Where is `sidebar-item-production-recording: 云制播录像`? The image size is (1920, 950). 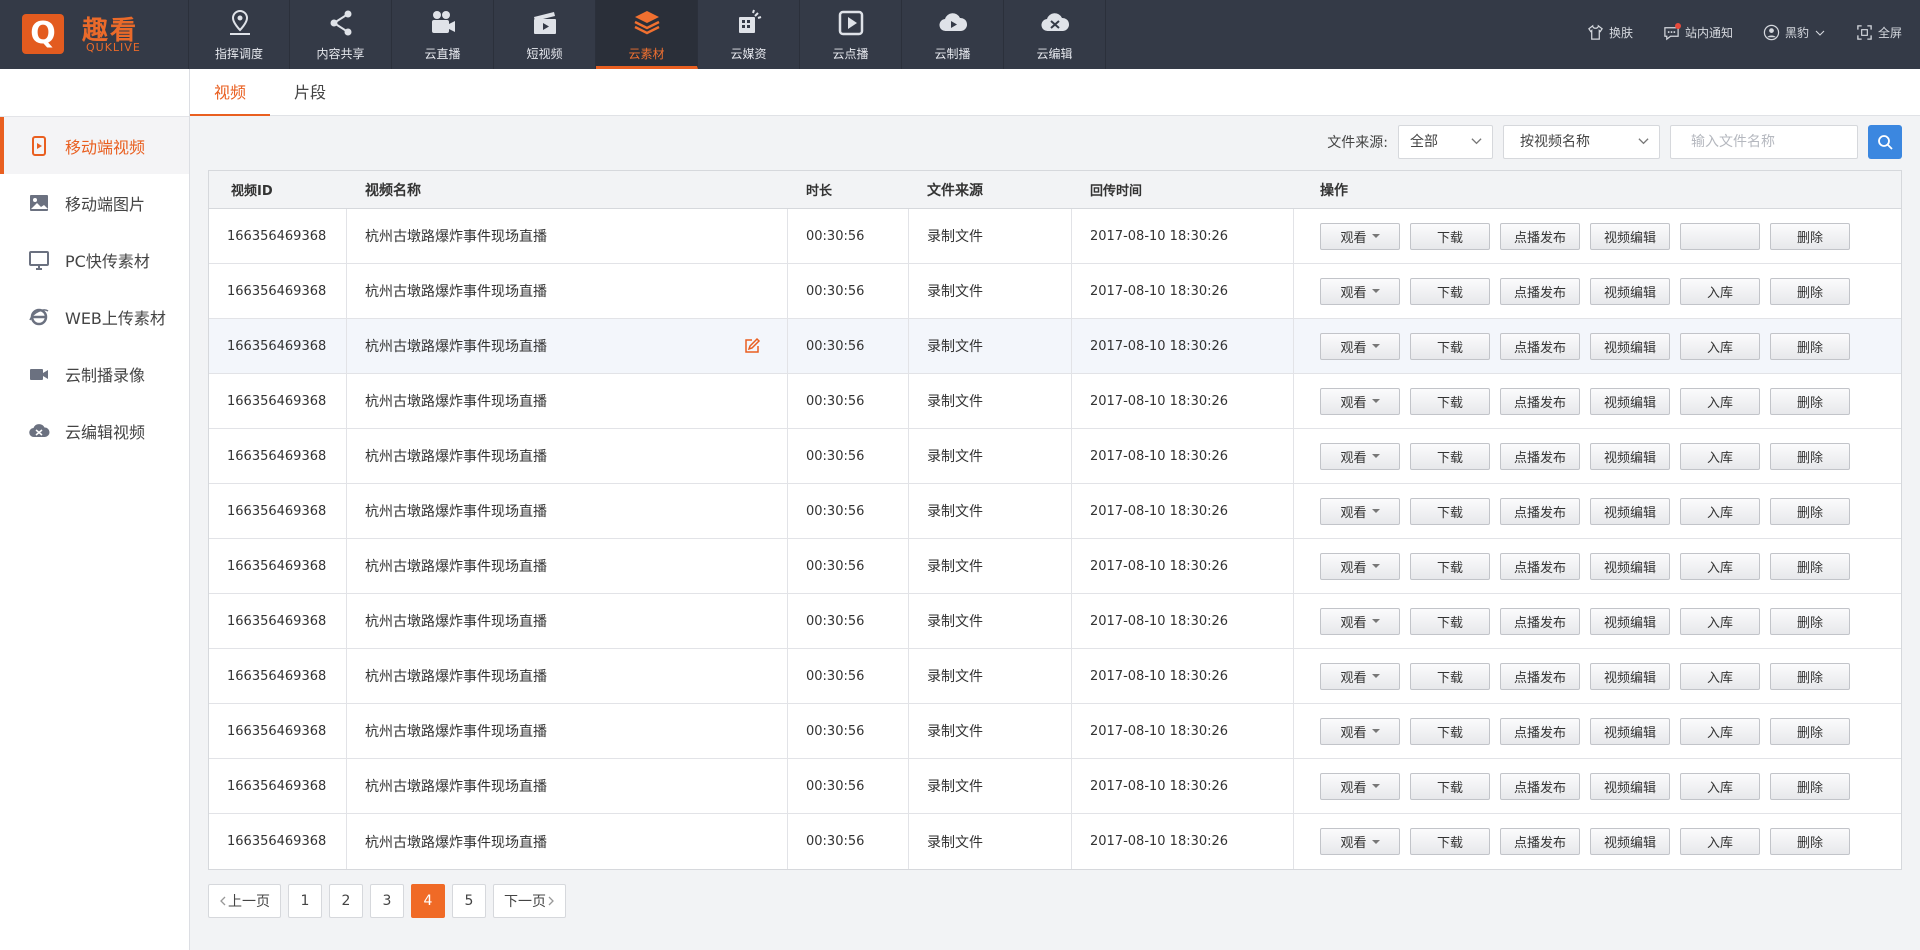 sidebar-item-production-recording: 云制播录像 is located at coordinates (94, 373).